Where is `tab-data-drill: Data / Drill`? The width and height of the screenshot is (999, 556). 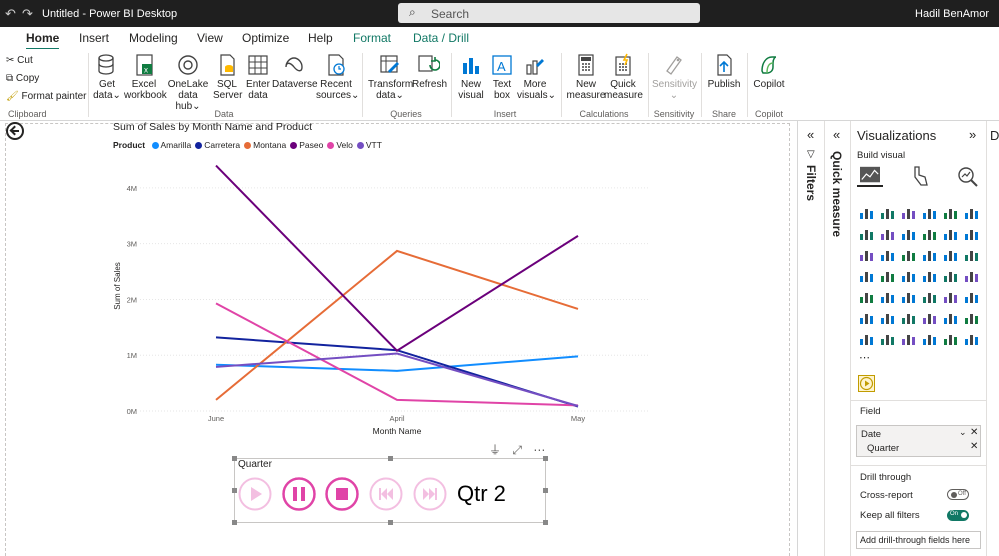
tab-data-drill: Data / Drill is located at coordinates (441, 38).